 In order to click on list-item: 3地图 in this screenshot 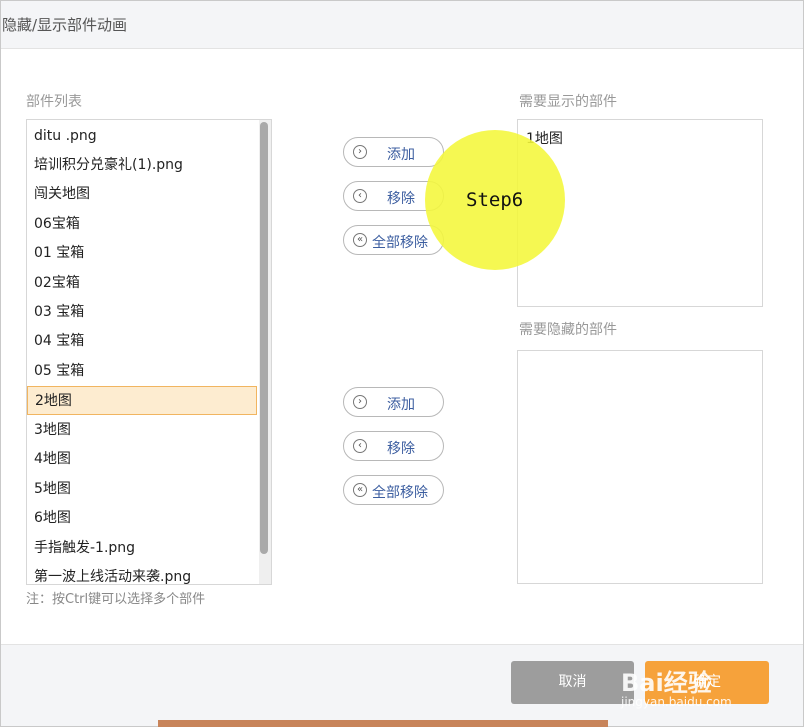, I will do `click(142, 430)`.